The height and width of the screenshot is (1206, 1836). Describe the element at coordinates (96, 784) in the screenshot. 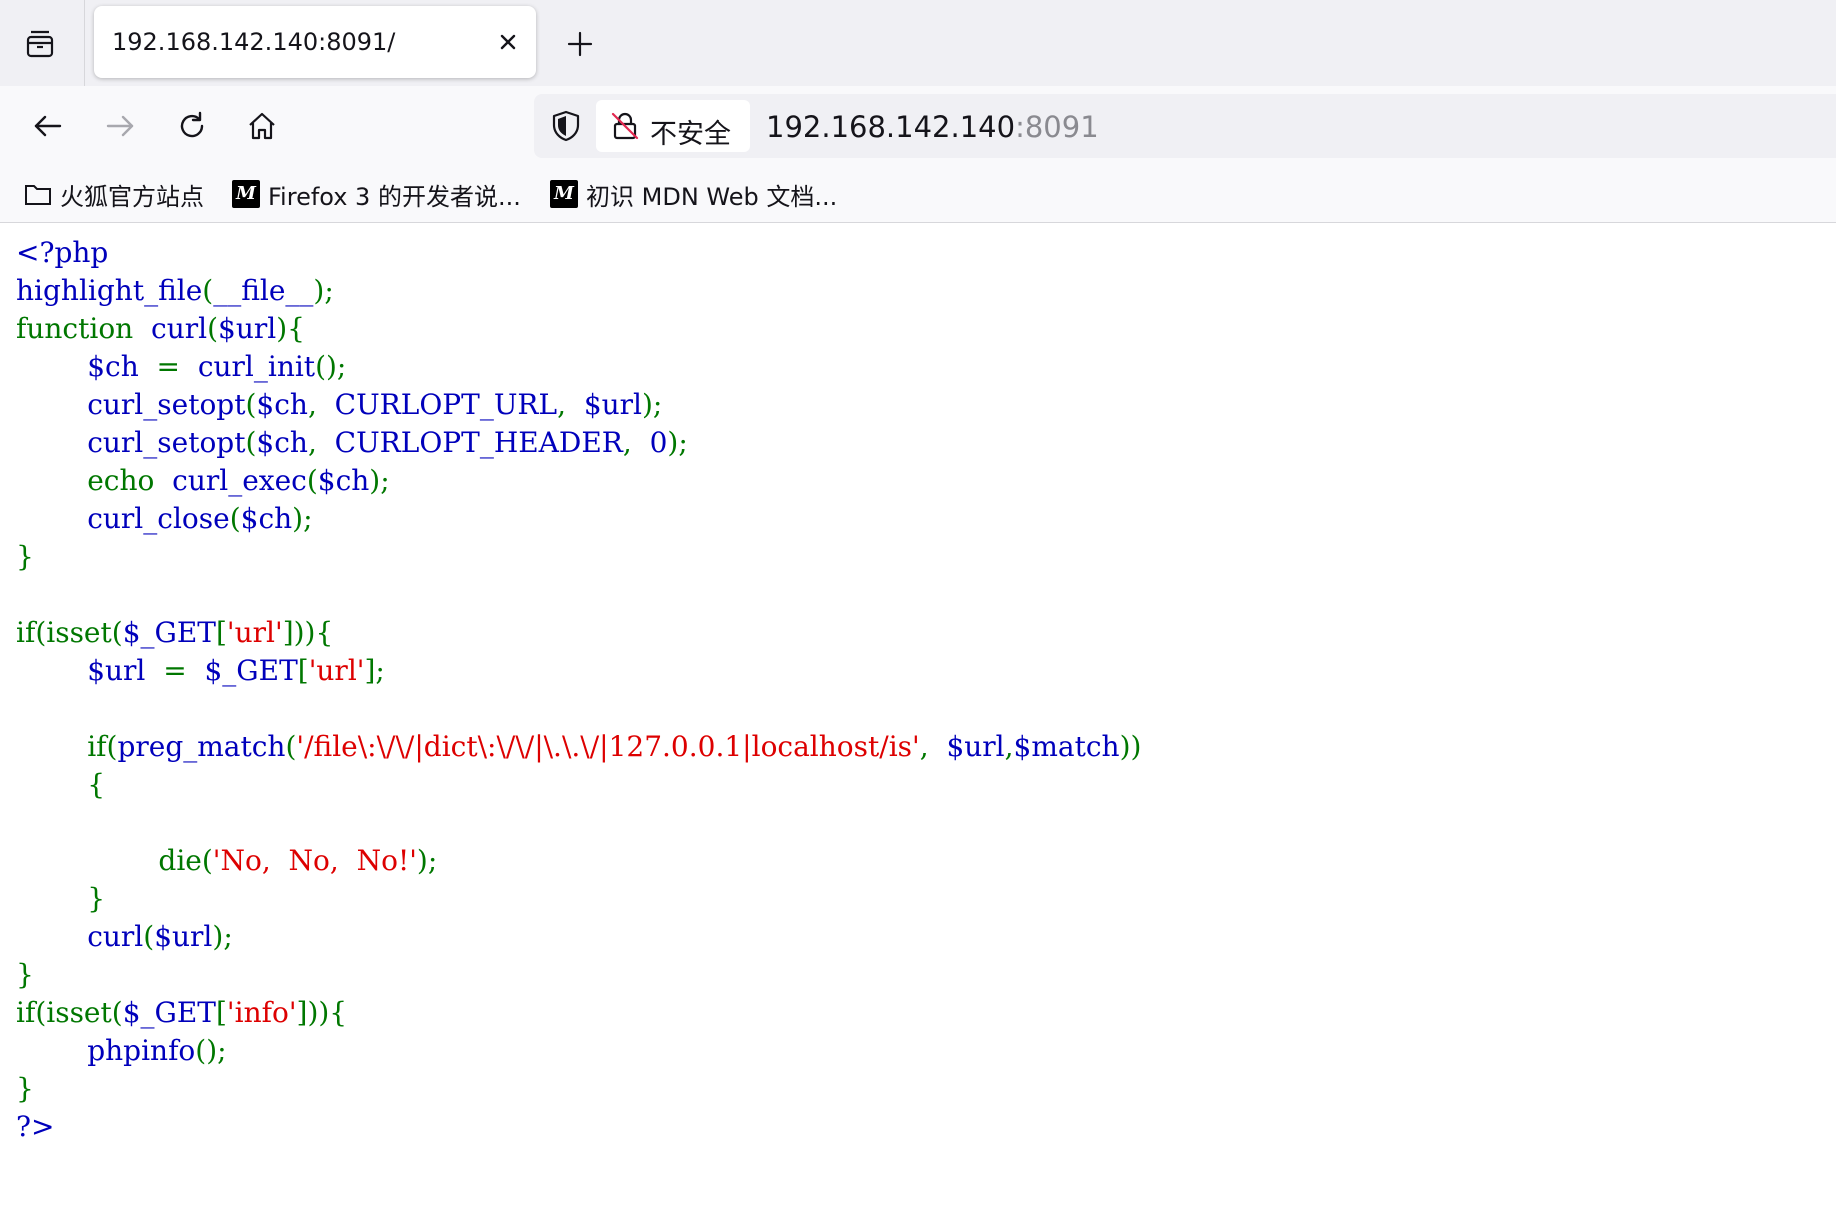

I see `code-token: {` at that location.